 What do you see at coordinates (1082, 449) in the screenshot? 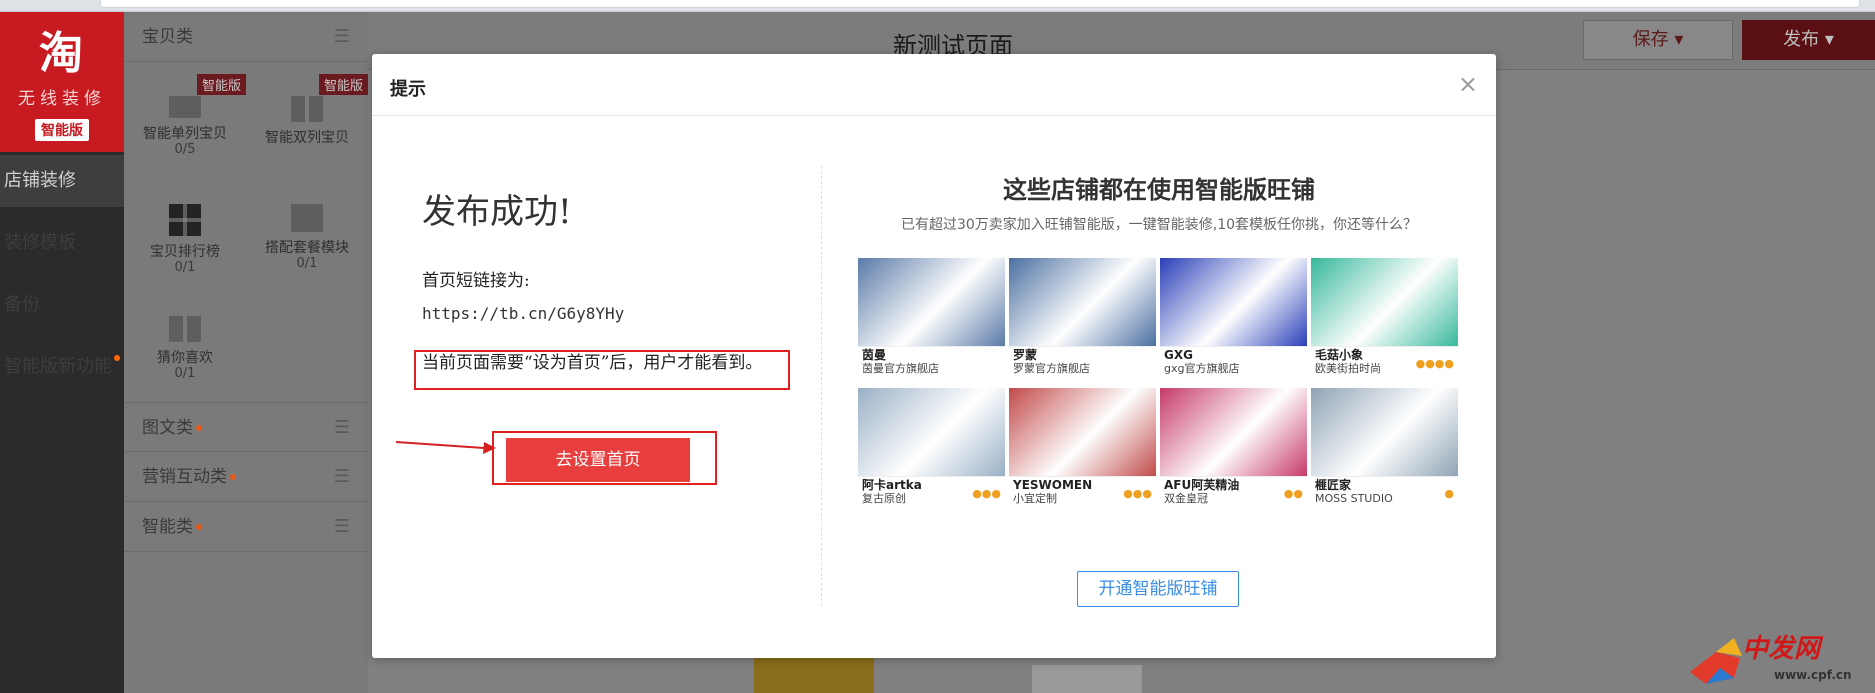
I see `shop-tile: YESWOMEN 小宜定制 ●●●` at bounding box center [1082, 449].